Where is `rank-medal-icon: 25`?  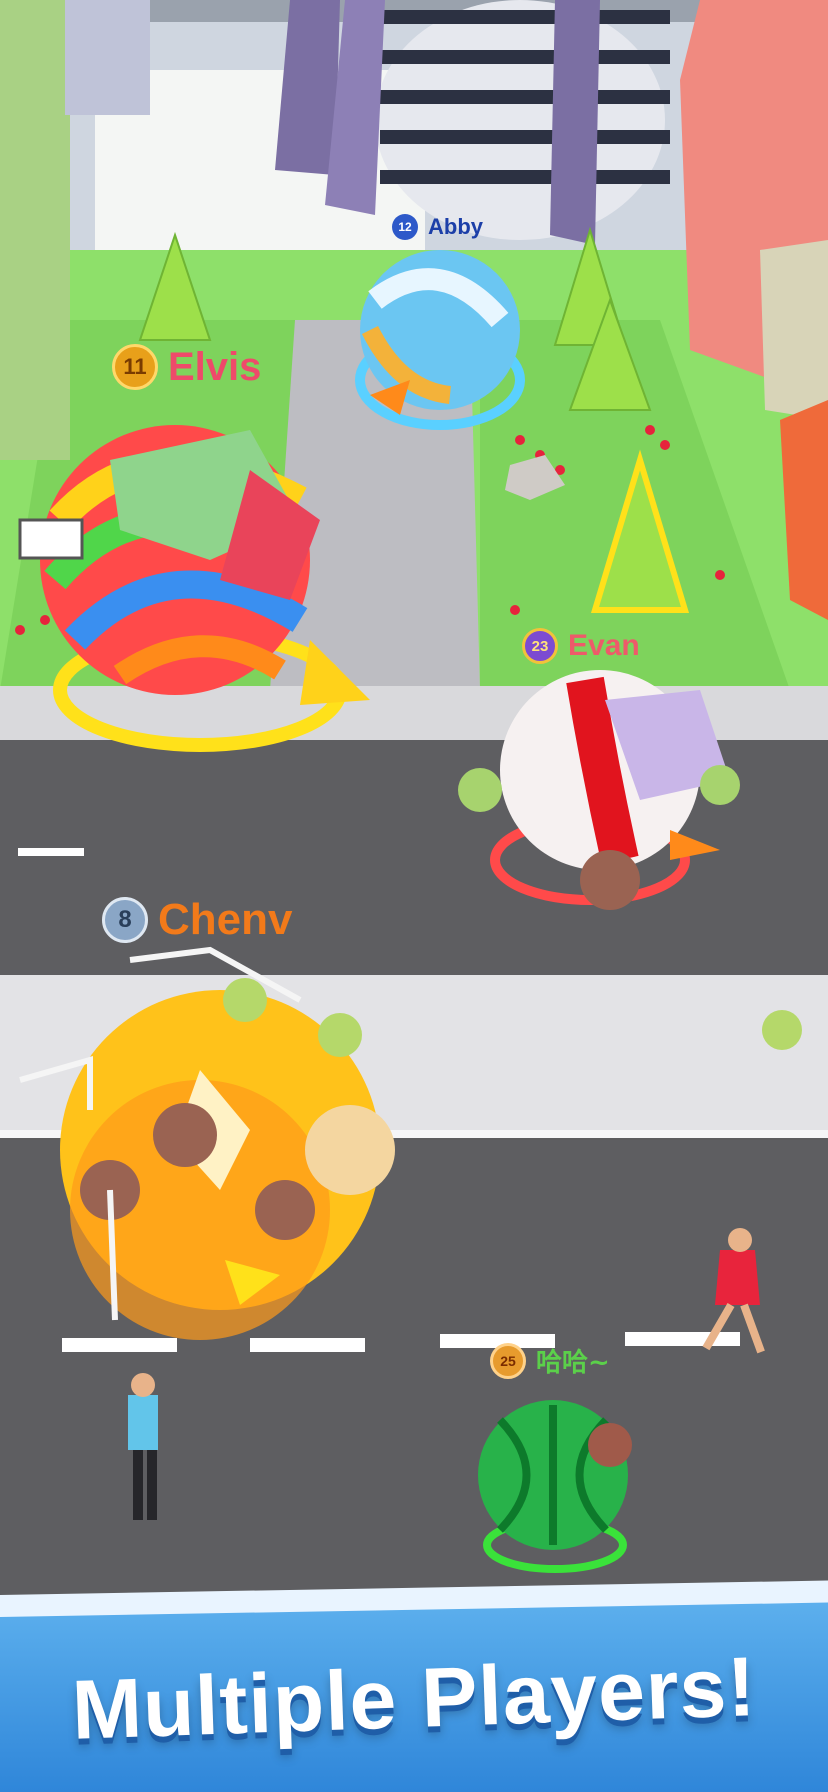 rank-medal-icon: 25 is located at coordinates (508, 1360).